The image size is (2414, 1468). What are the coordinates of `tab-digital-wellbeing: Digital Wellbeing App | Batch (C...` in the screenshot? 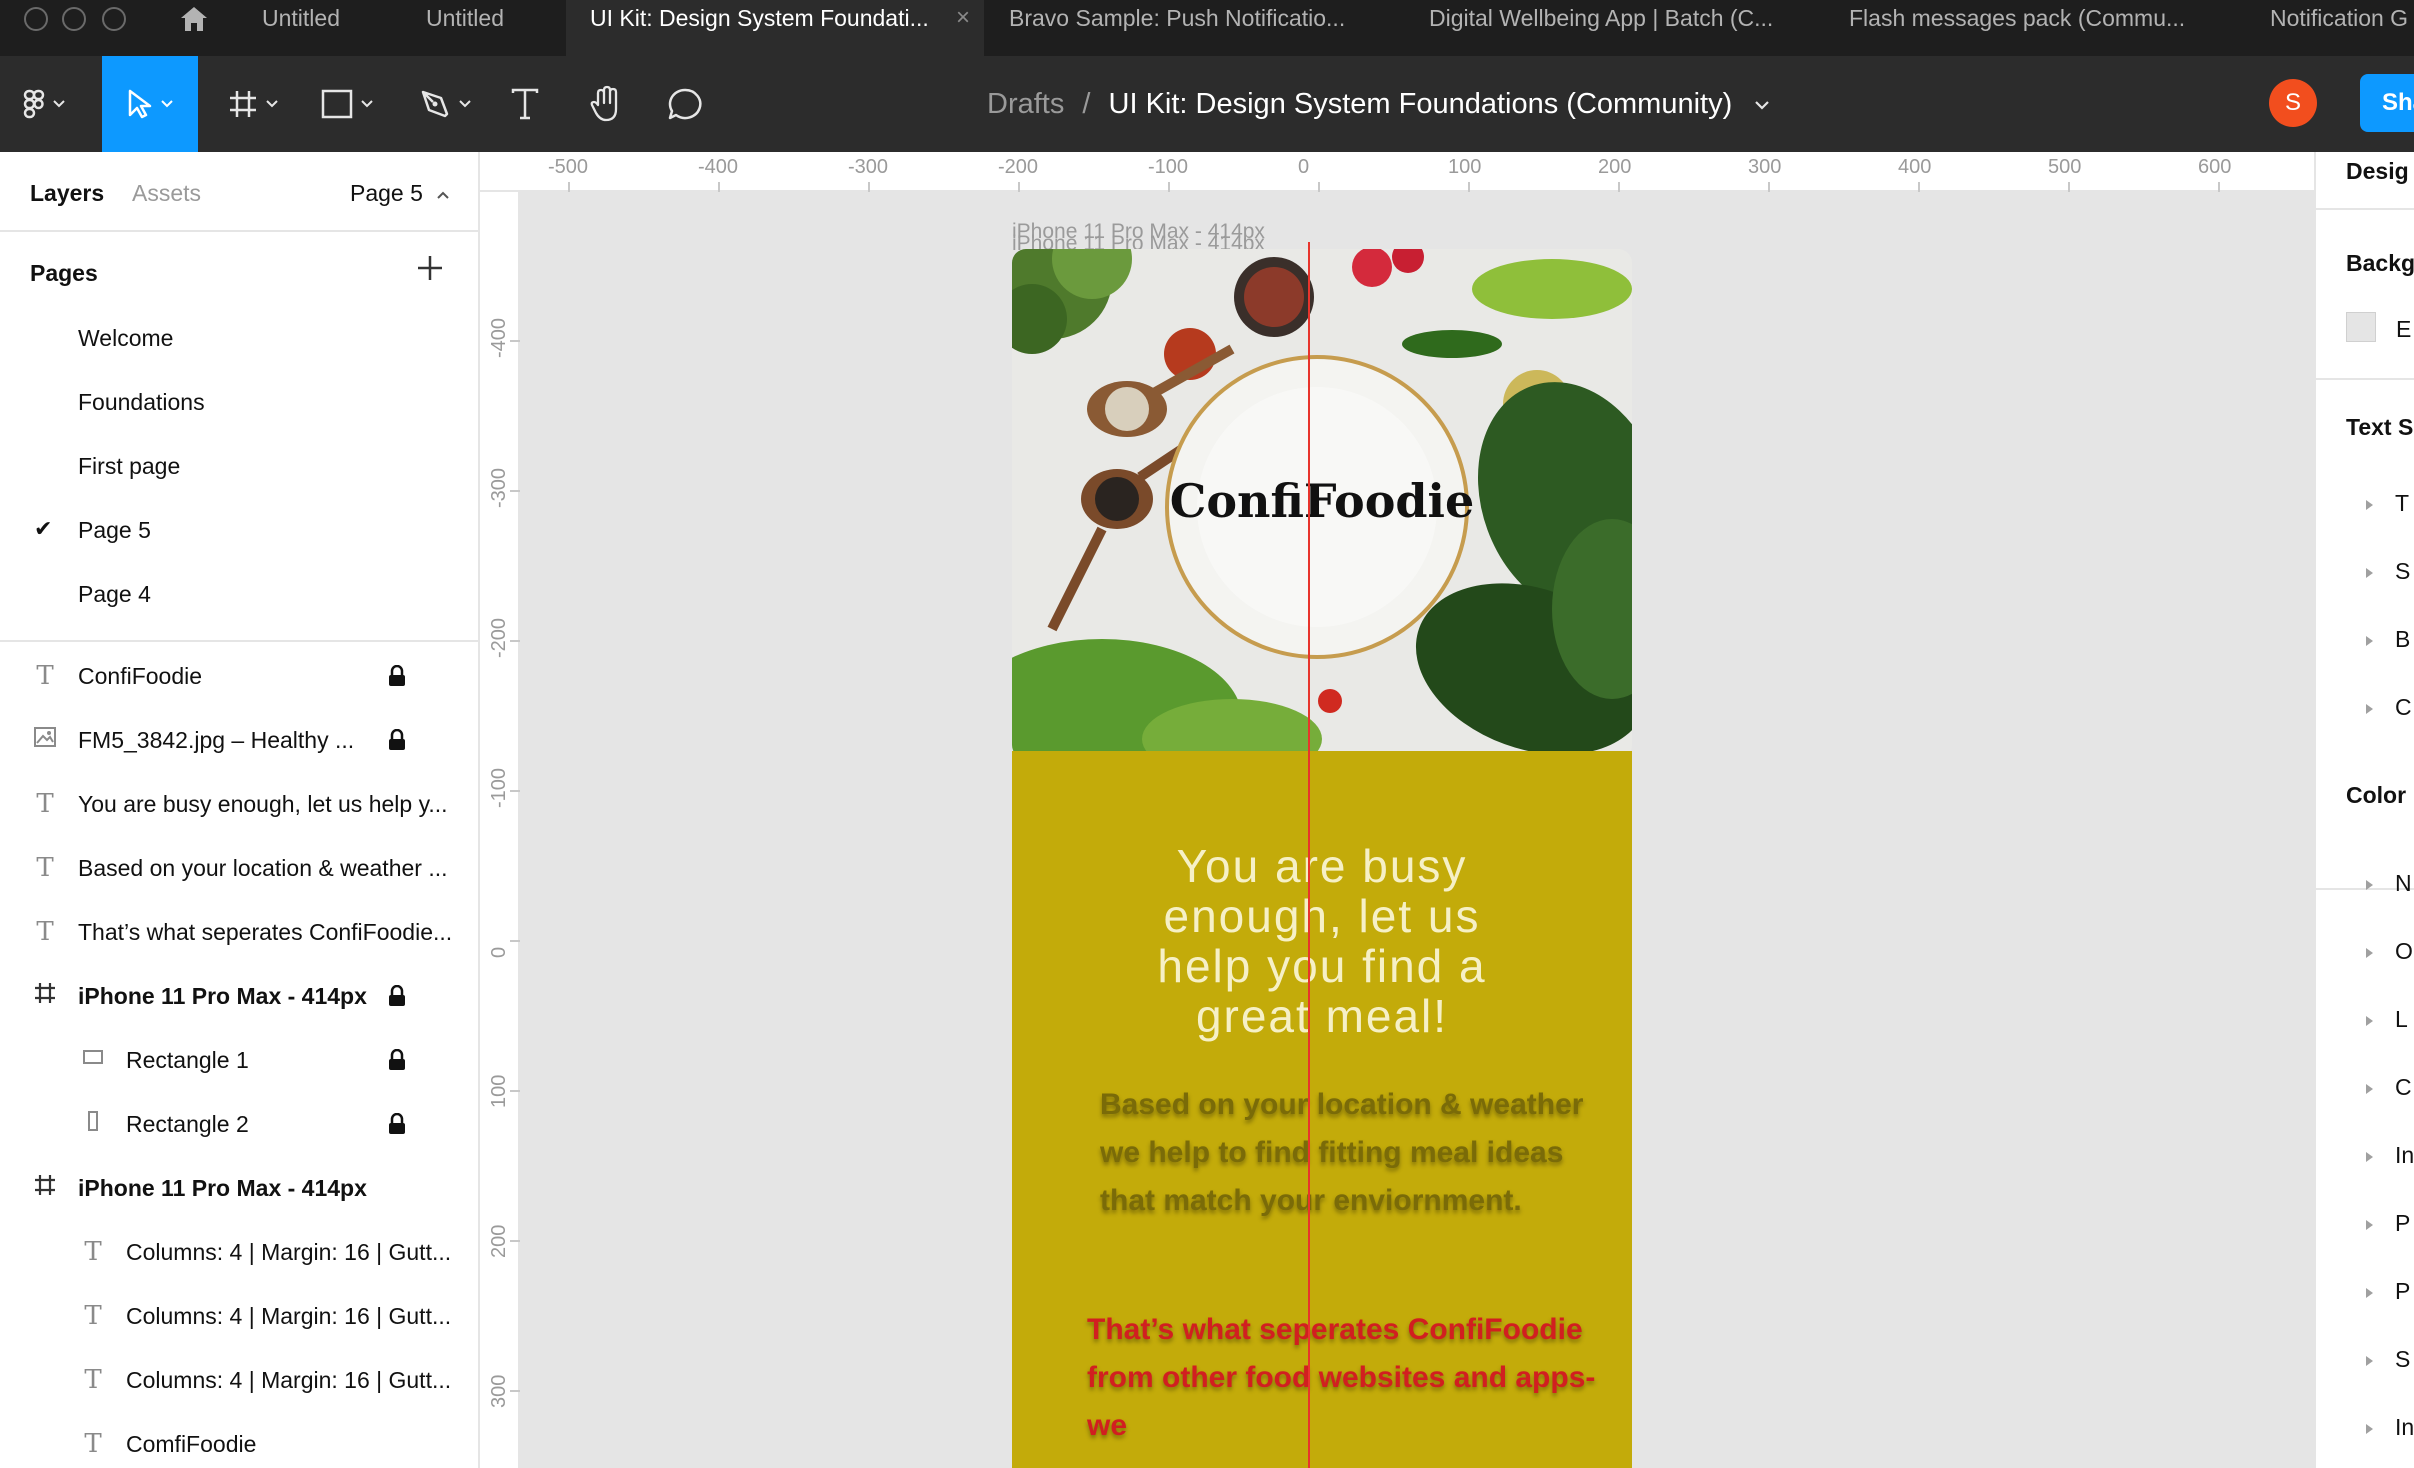 It's located at (1609, 28).